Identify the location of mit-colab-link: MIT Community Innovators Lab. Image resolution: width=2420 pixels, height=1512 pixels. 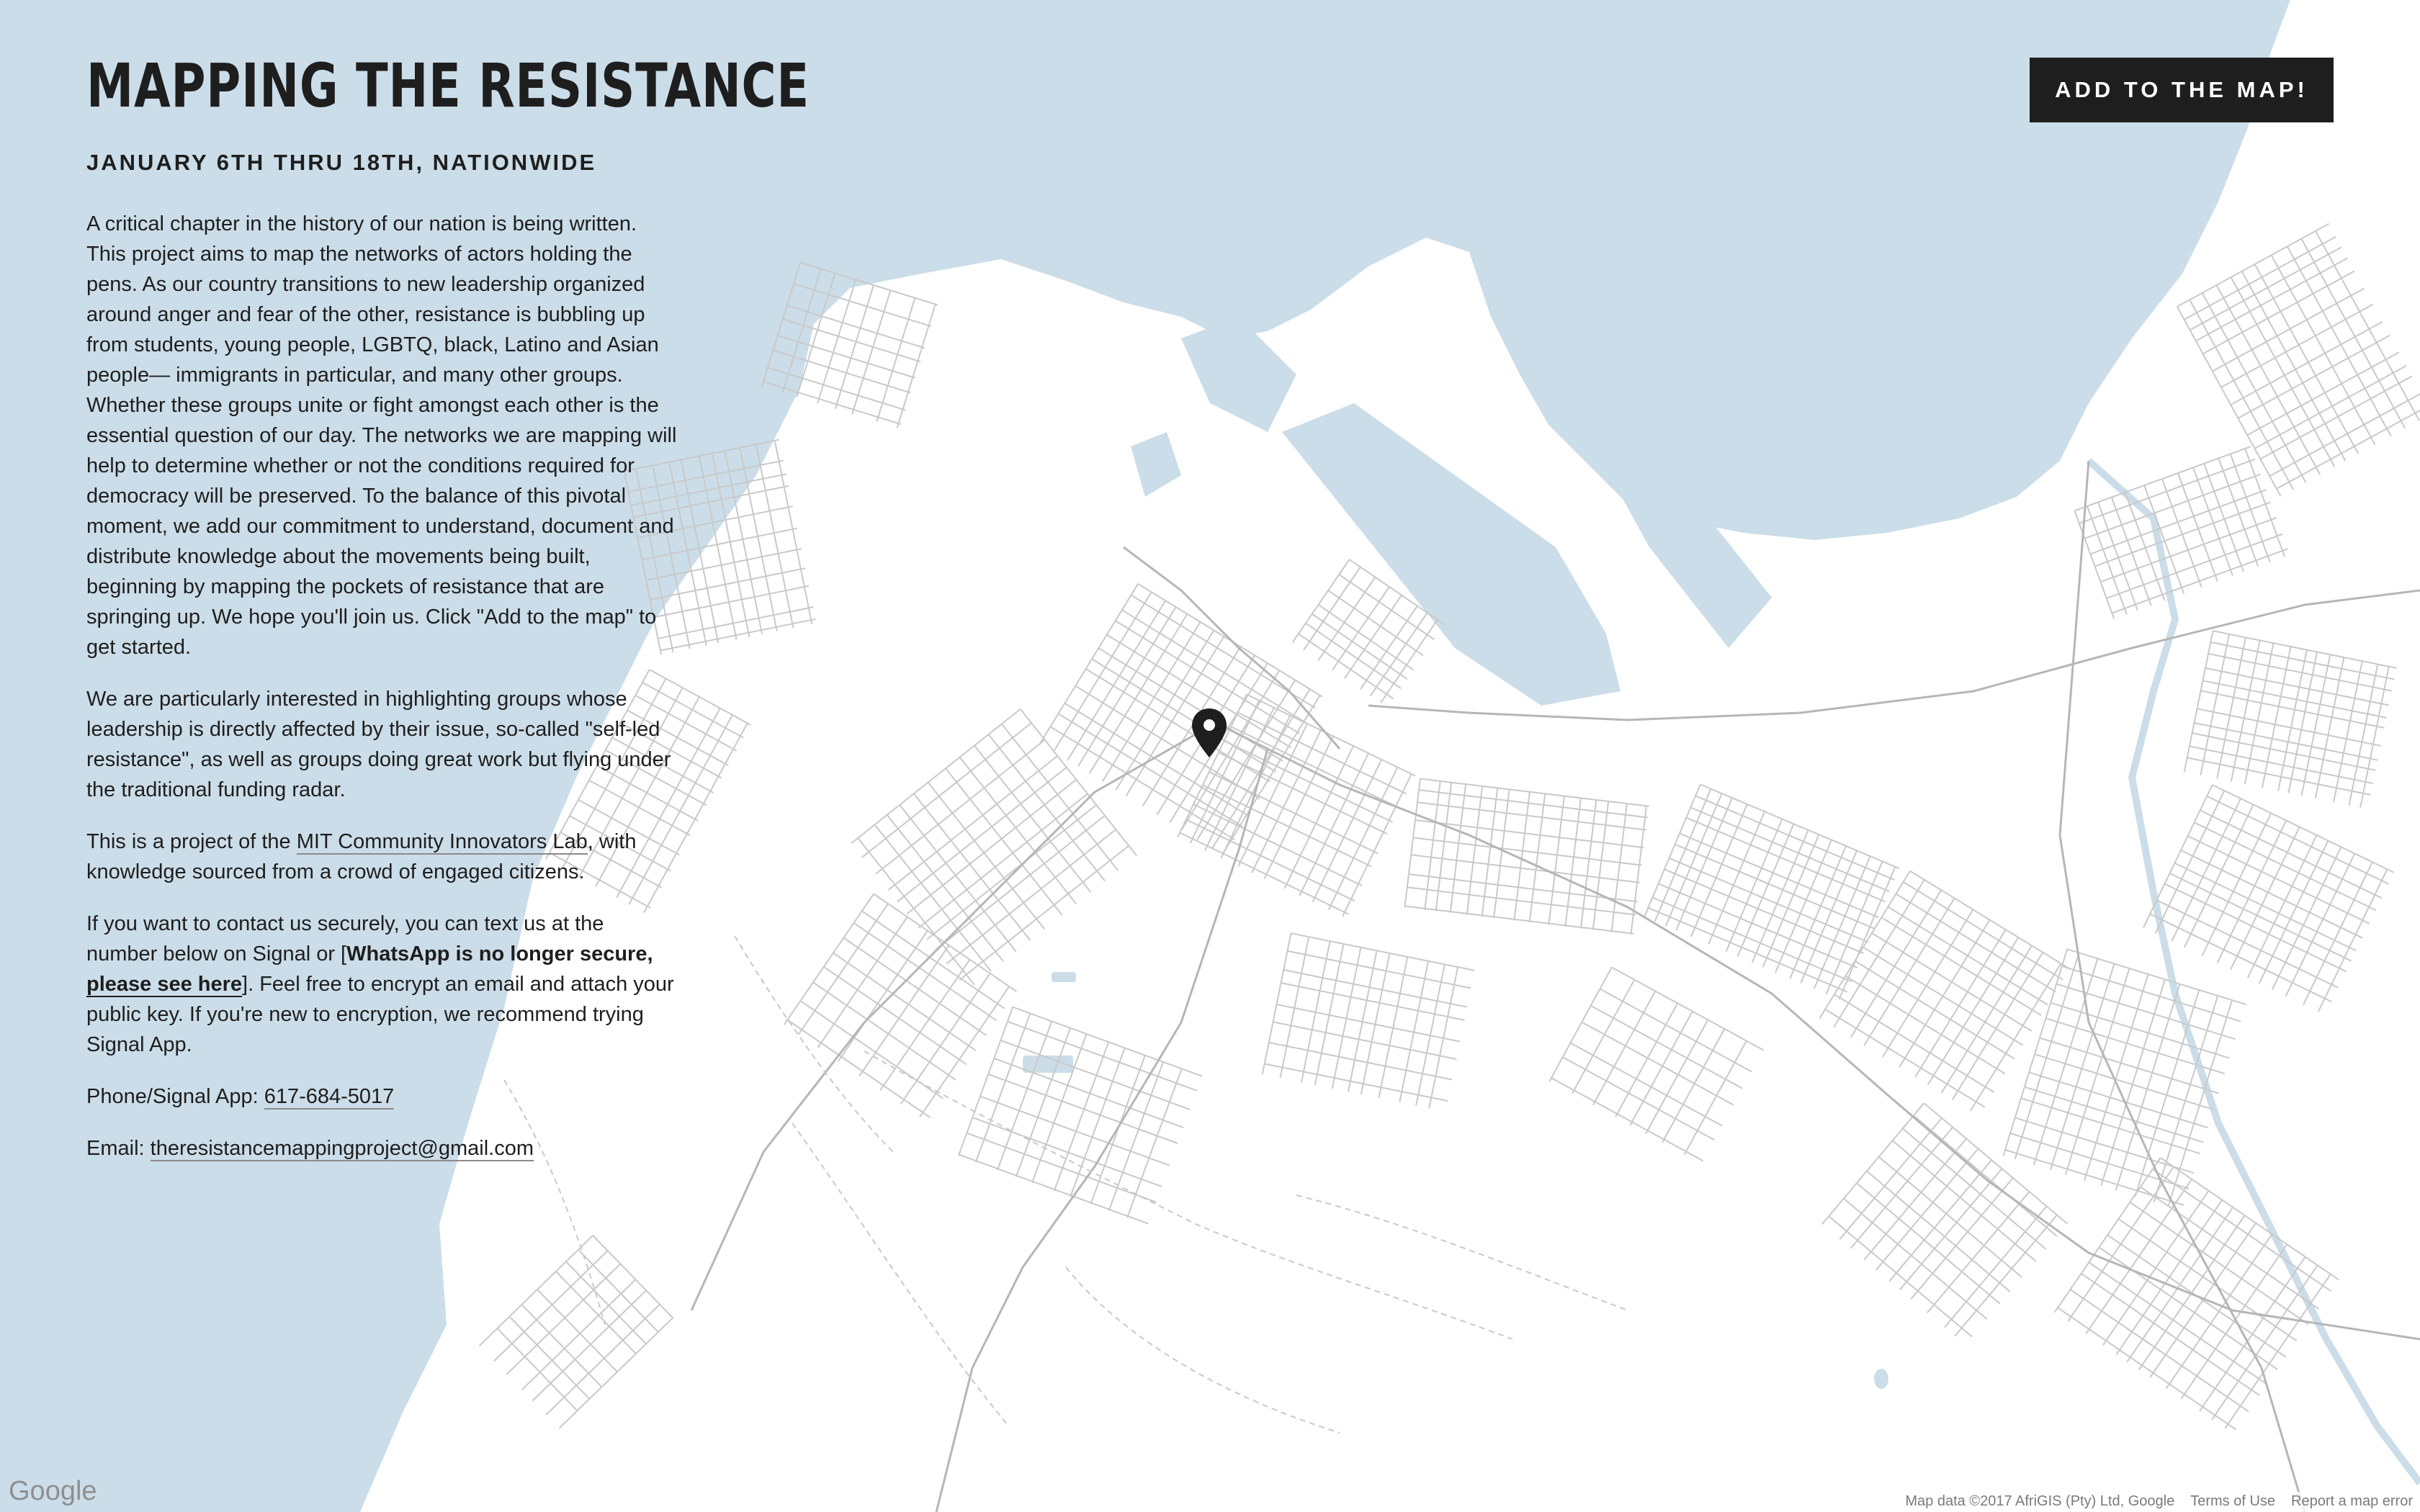
(442, 842).